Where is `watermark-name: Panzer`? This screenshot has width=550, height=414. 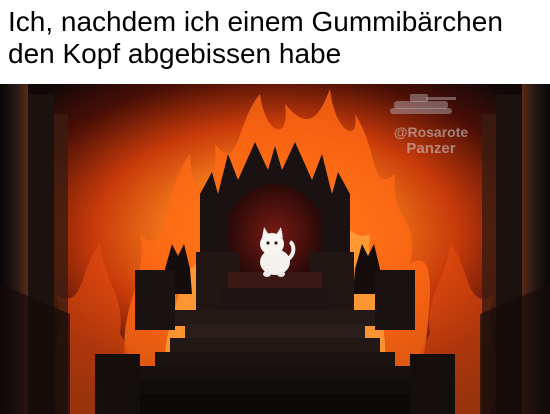
watermark-name: Panzer is located at coordinates (431, 148).